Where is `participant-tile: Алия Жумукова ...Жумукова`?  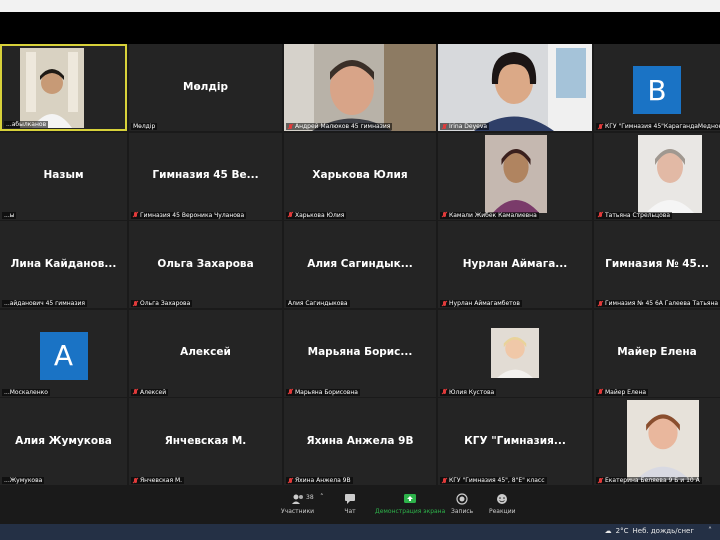
participant-tile: Алия Жумукова ...Жумукова is located at coordinates (63, 442).